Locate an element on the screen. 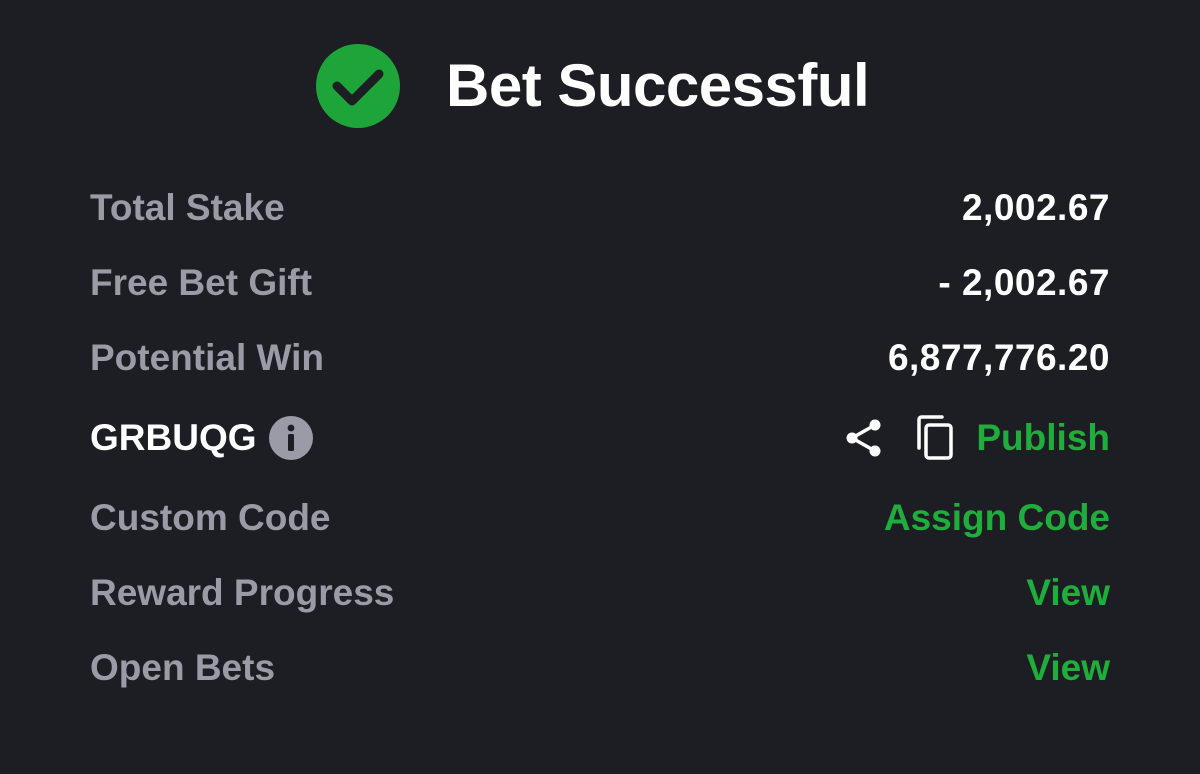 The width and height of the screenshot is (1200, 774). booking-code: GRBUQG is located at coordinates (173, 437).